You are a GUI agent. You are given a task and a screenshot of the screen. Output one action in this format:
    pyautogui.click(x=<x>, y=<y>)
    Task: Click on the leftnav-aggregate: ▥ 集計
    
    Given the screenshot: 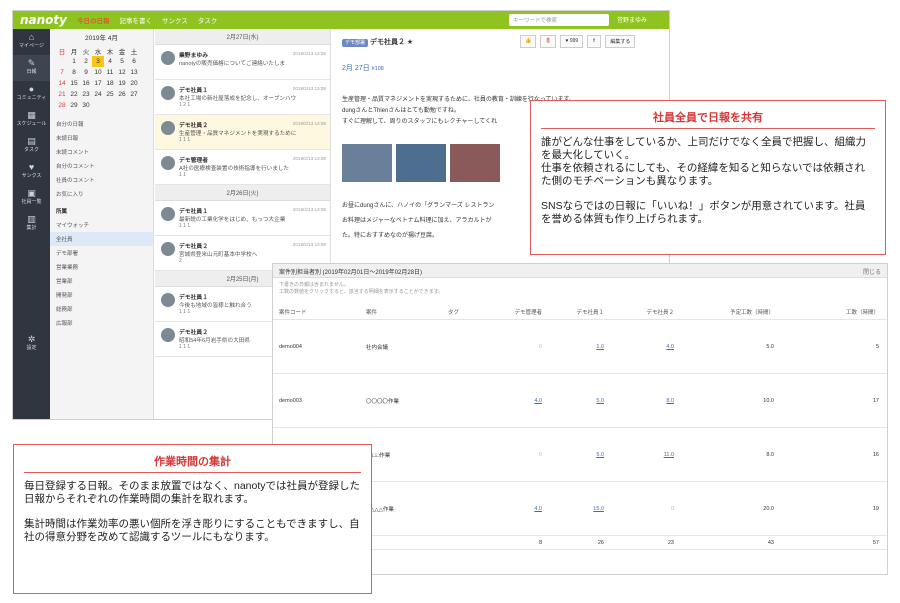 What is the action you would take?
    pyautogui.click(x=31, y=224)
    